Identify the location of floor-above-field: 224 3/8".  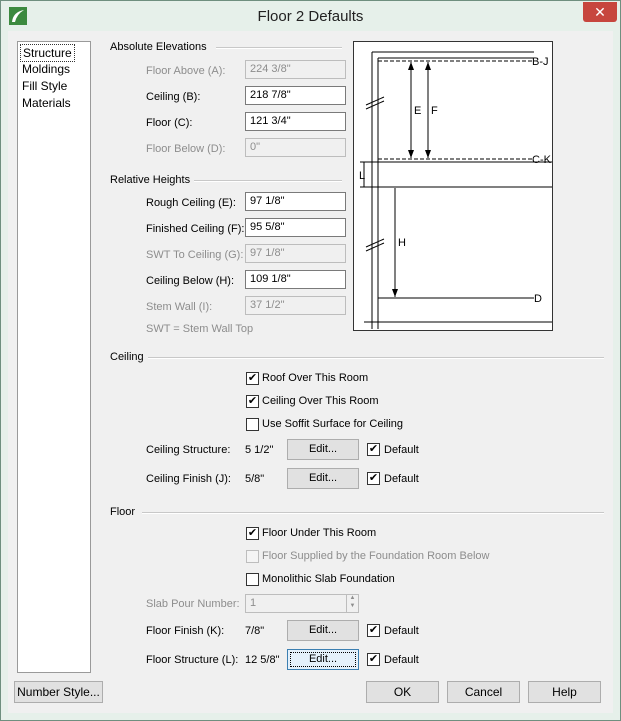
(295, 69).